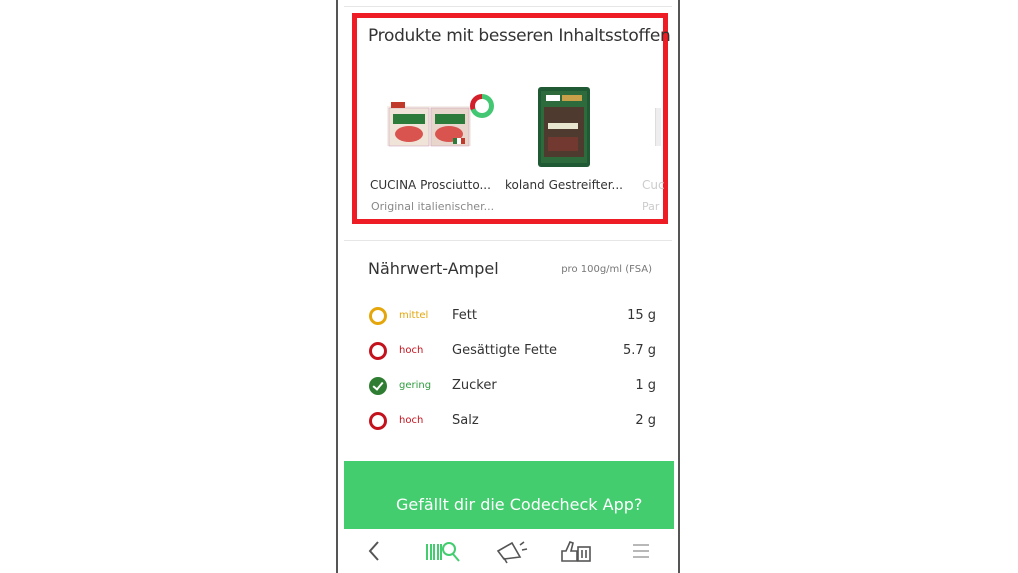  Describe the element at coordinates (414, 315) in the screenshot. I see `level-label: mittel` at that location.